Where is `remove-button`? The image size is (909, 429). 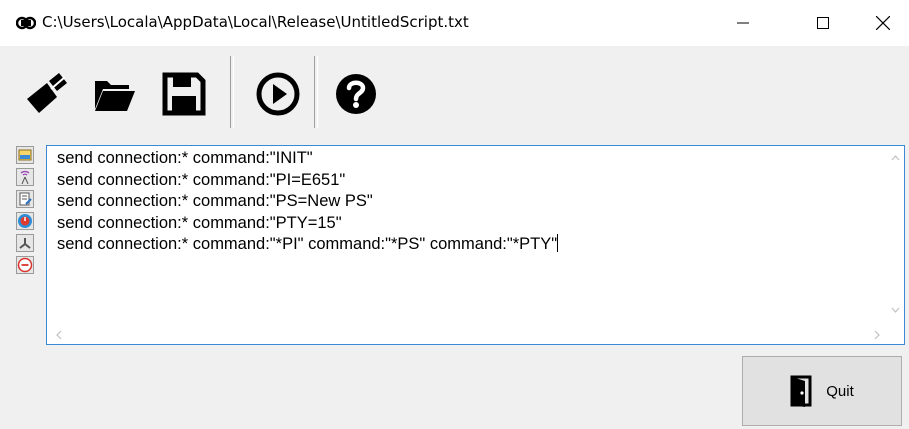 remove-button is located at coordinates (25, 265).